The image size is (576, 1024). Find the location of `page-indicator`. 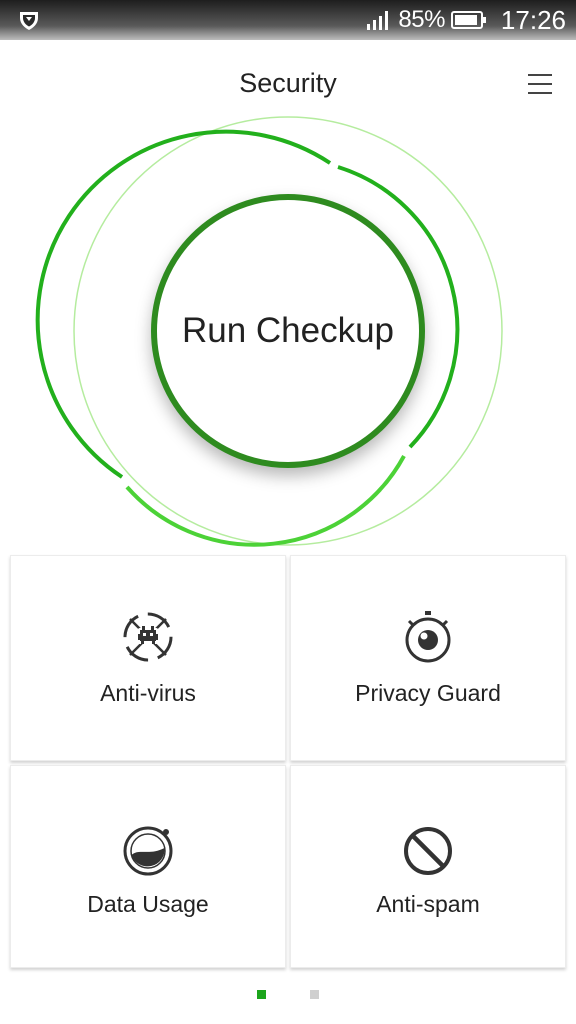

page-indicator is located at coordinates (288, 996).